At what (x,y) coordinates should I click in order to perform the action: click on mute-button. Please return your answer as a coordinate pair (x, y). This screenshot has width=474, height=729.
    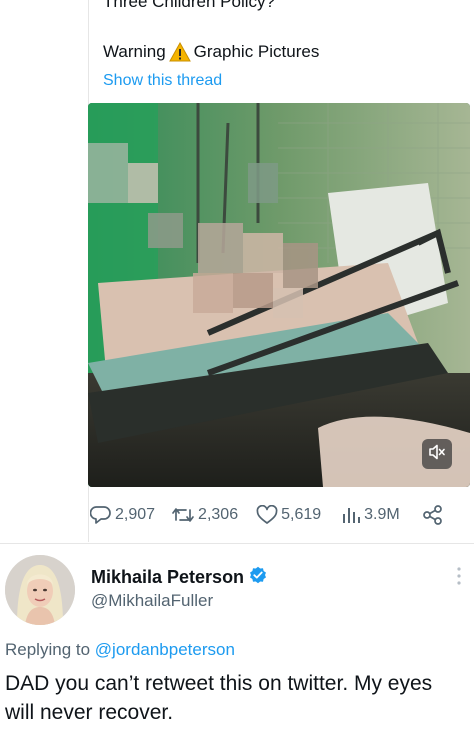
    Looking at the image, I should click on (437, 454).